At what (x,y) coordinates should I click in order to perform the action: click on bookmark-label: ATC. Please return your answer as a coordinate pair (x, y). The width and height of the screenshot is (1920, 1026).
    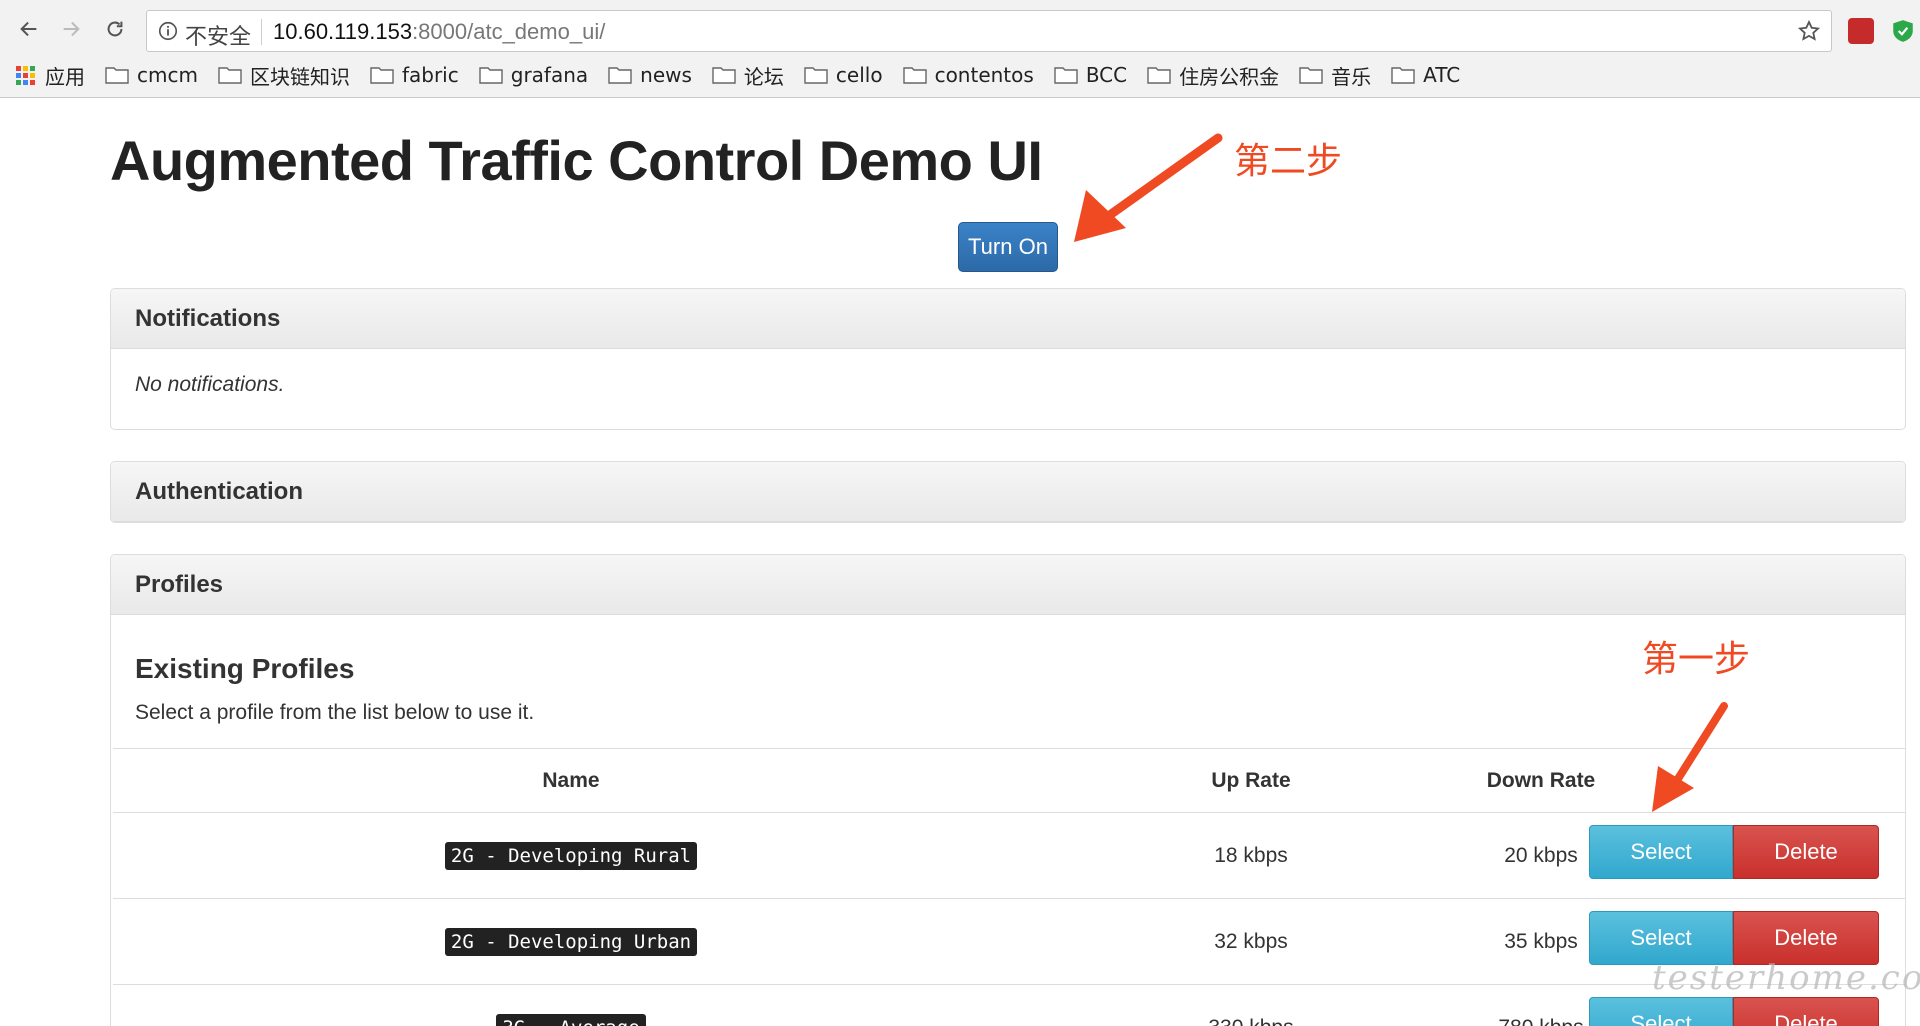
    Looking at the image, I should click on (1442, 75).